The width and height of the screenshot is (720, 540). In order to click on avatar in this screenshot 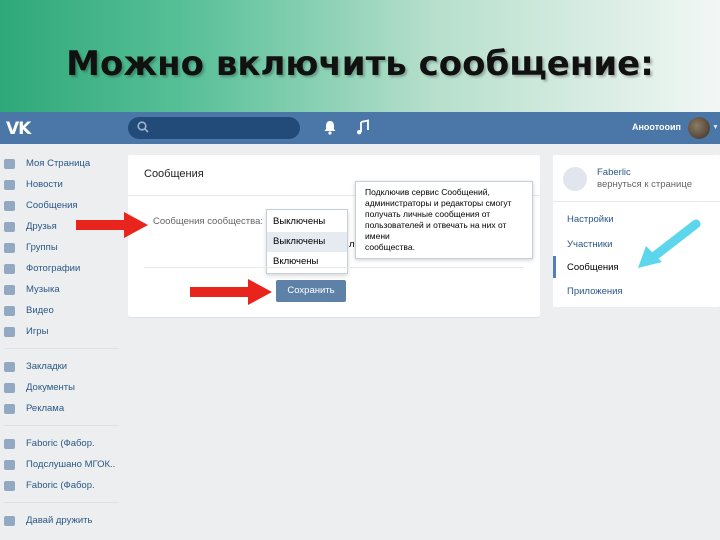, I will do `click(699, 128)`.